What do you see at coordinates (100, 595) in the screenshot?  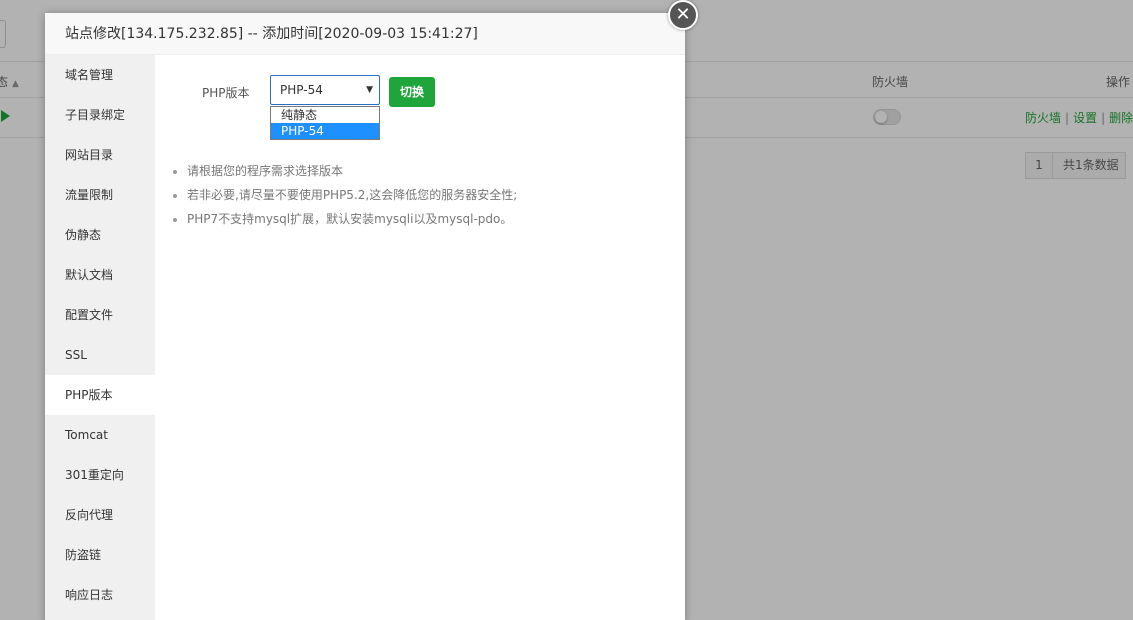 I see `sidebar-item-response-log: 响应日志` at bounding box center [100, 595].